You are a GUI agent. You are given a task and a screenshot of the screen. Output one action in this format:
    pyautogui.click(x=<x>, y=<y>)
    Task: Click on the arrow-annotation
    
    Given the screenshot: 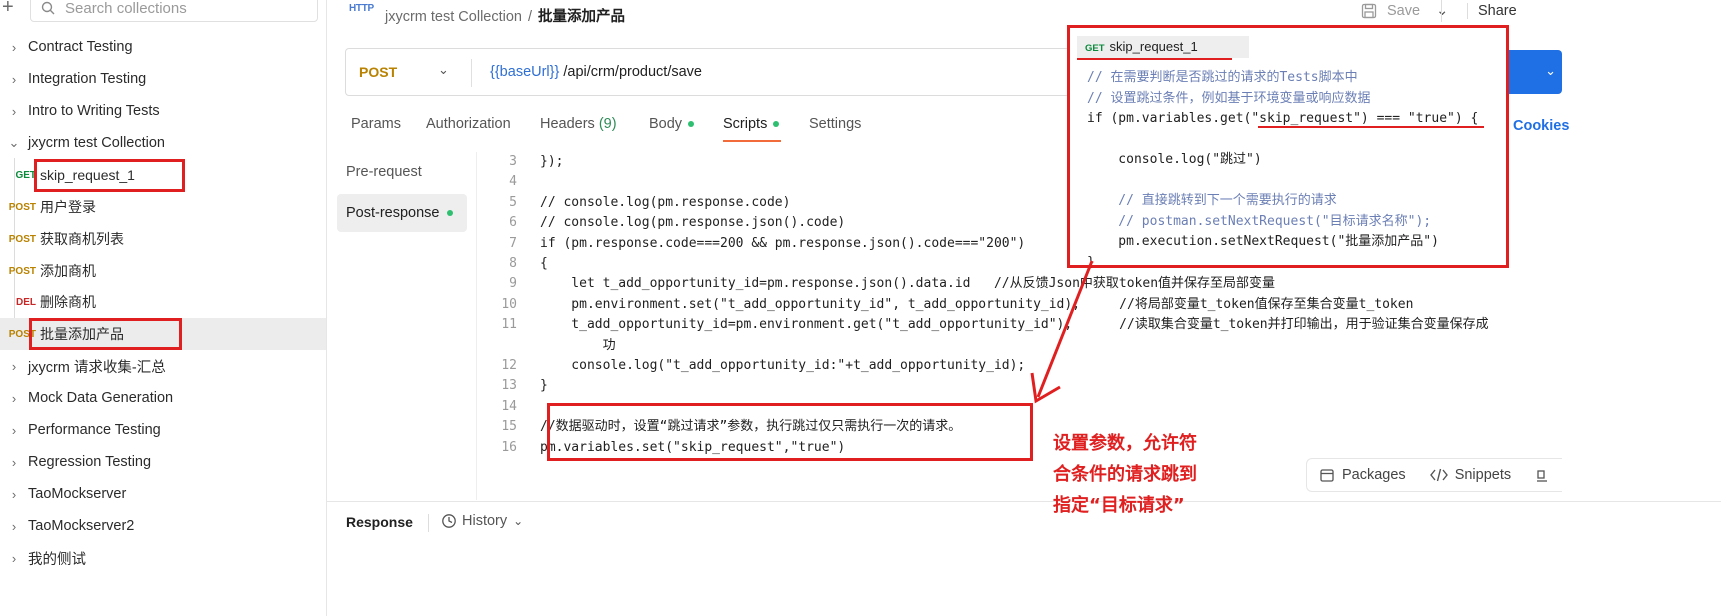 What is the action you would take?
    pyautogui.click(x=1062, y=332)
    